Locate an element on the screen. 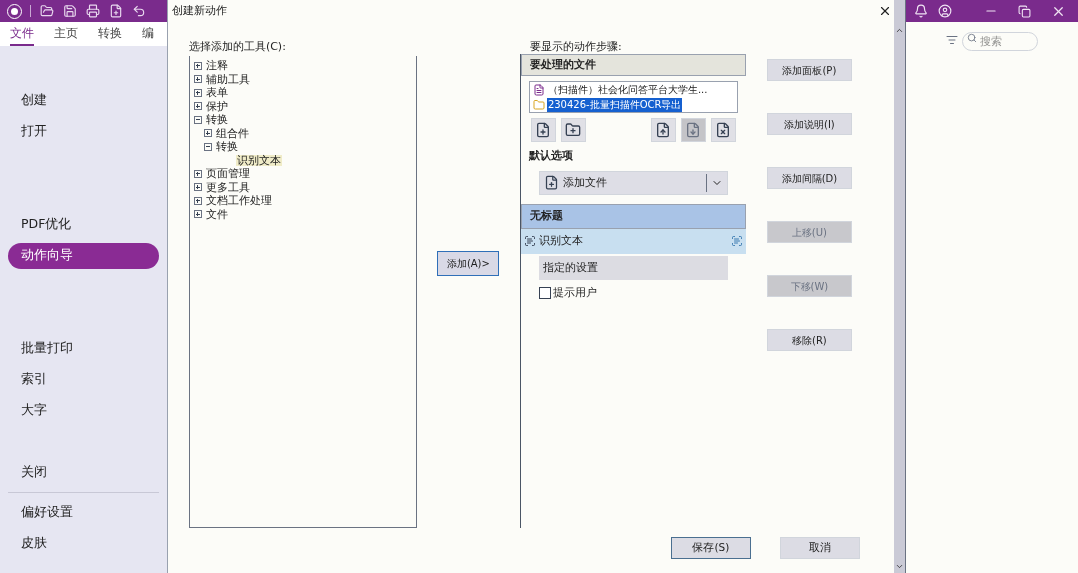 This screenshot has height=573, width=1078. tree-item: 保护 is located at coordinates (216, 106).